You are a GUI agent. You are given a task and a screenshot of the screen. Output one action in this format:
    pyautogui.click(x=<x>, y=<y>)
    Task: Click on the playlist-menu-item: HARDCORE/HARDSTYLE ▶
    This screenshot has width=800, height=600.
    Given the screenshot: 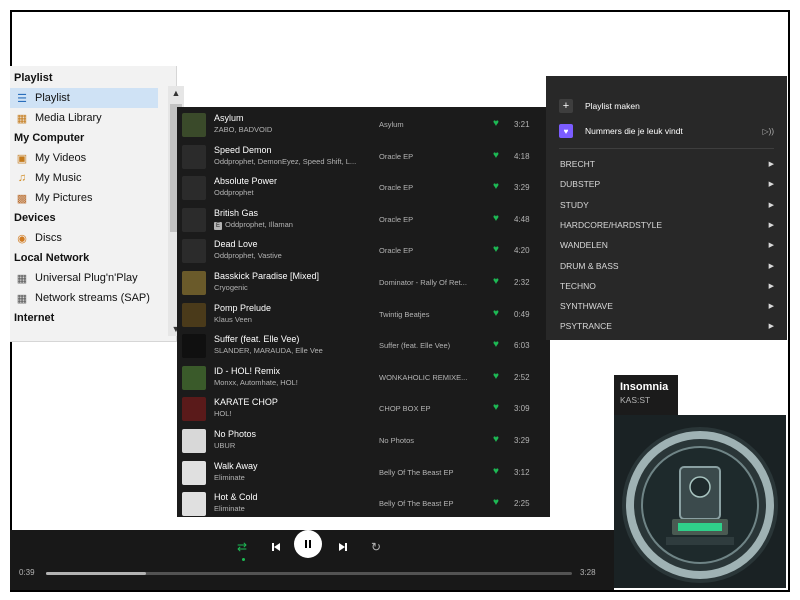 What is the action you would take?
    pyautogui.click(x=667, y=225)
    